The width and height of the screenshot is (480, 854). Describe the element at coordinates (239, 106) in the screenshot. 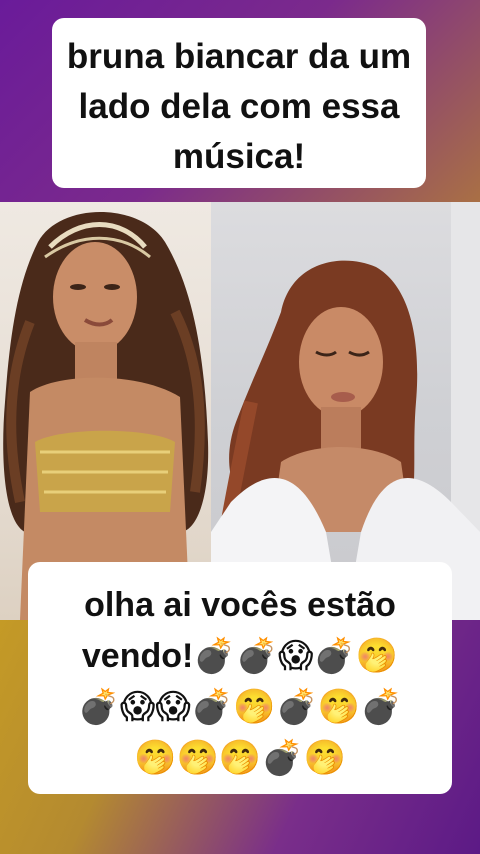

I see `top-caption-line: lado dela com essa` at that location.